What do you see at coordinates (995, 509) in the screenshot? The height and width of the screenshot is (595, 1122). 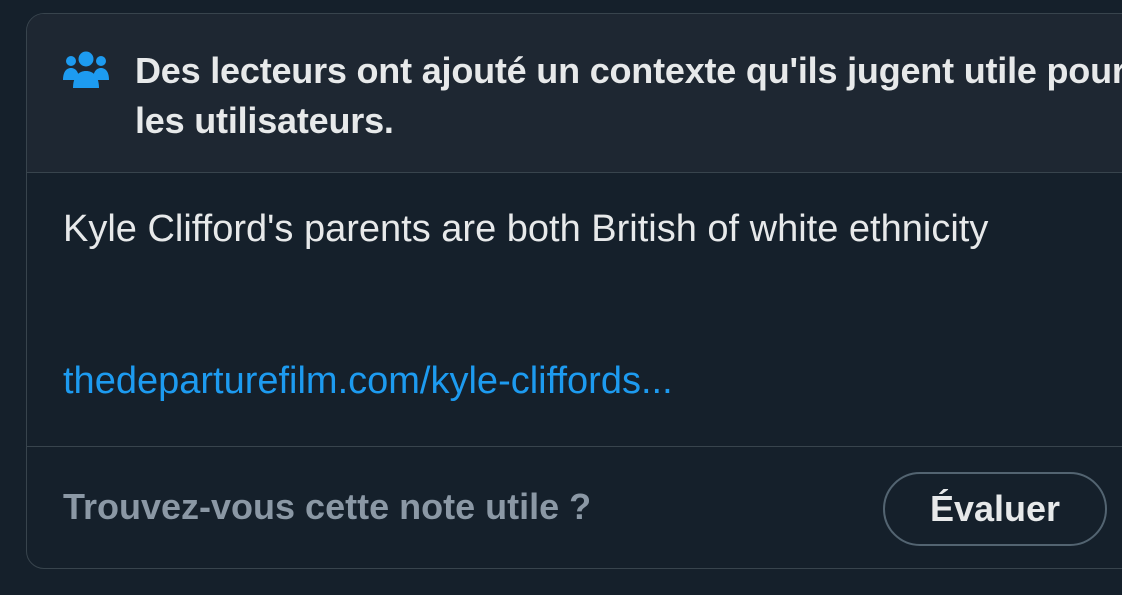 I see `rate-button: Évaluer` at bounding box center [995, 509].